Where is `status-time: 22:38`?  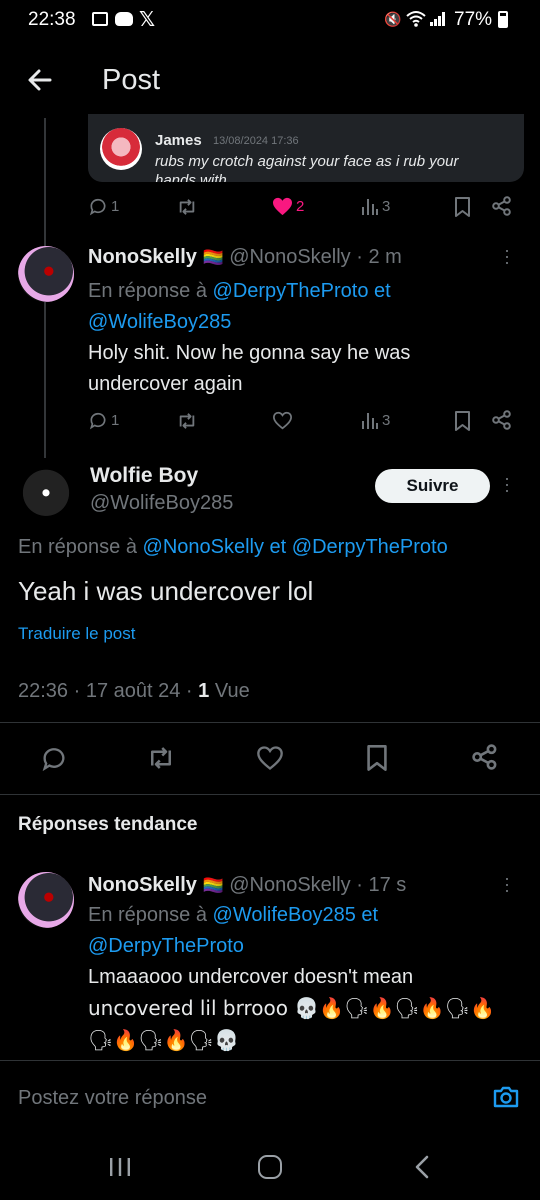 status-time: 22:38 is located at coordinates (52, 19).